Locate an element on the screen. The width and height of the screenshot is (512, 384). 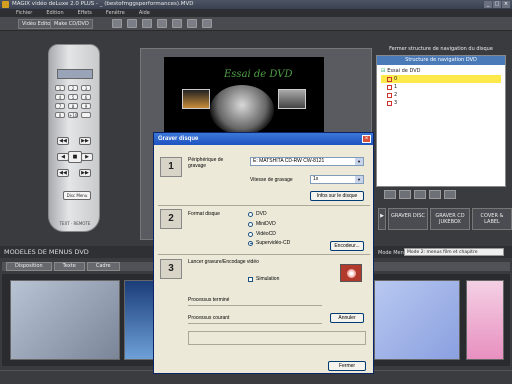
remote-key: 4 is located at coordinates (60, 97).